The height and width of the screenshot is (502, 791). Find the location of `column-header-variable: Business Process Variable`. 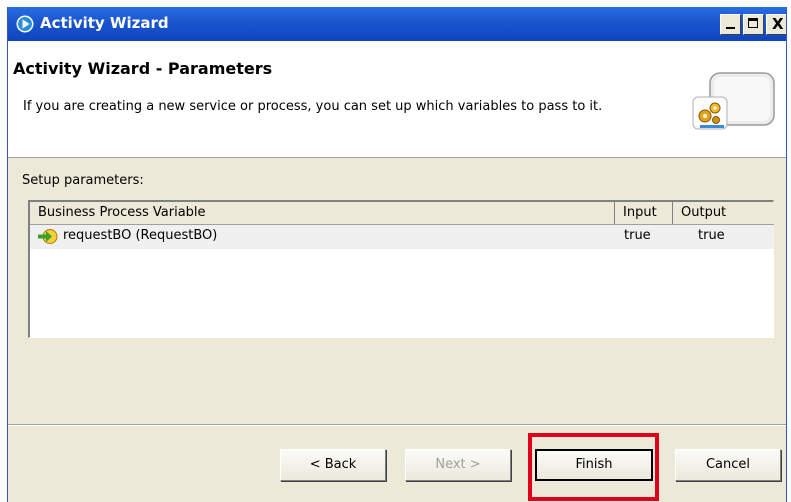

column-header-variable: Business Process Variable is located at coordinates (322, 213).